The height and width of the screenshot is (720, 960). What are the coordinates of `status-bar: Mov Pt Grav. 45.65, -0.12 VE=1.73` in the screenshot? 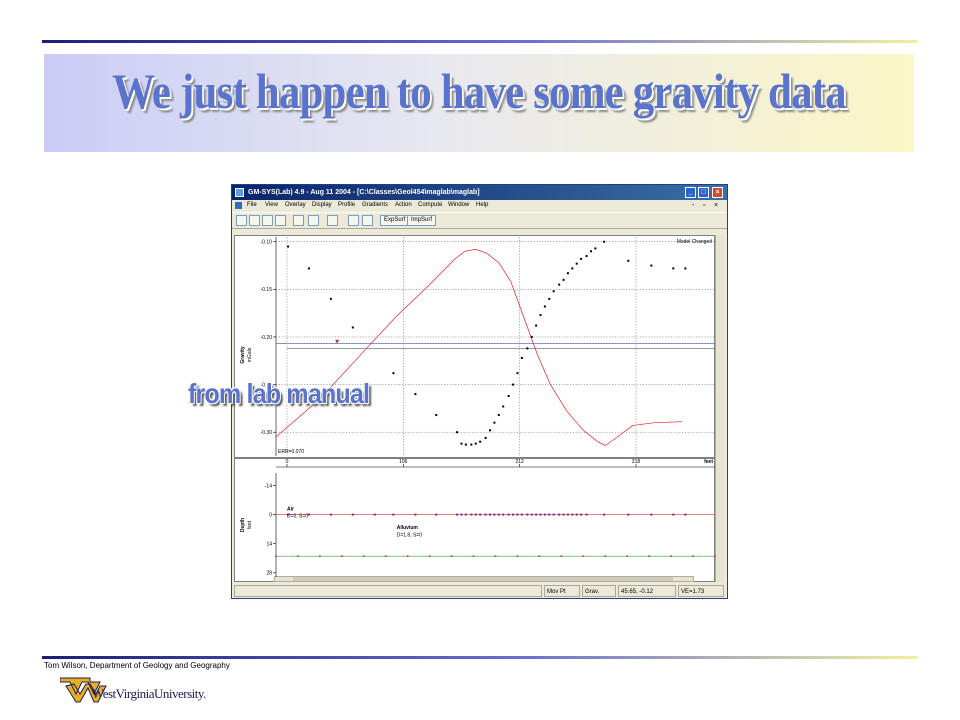 It's located at (479, 591).